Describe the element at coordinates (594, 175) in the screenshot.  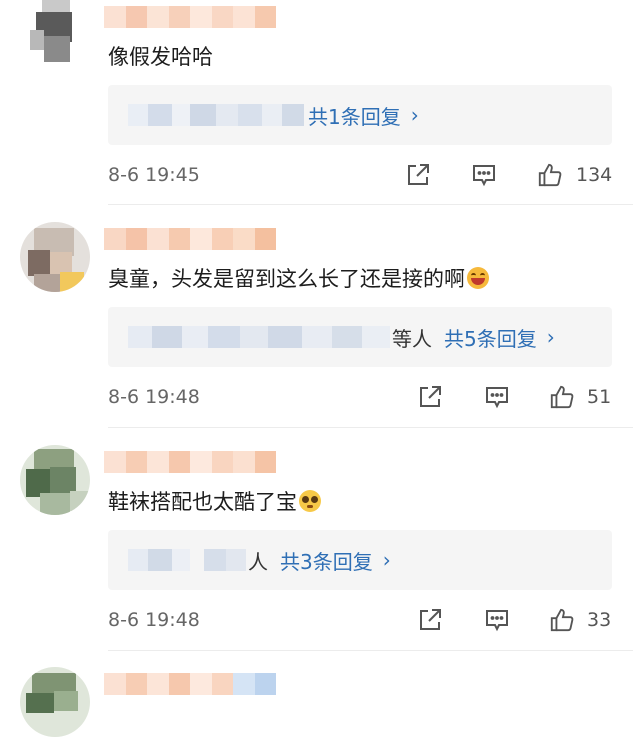
I see `like-count: 134` at that location.